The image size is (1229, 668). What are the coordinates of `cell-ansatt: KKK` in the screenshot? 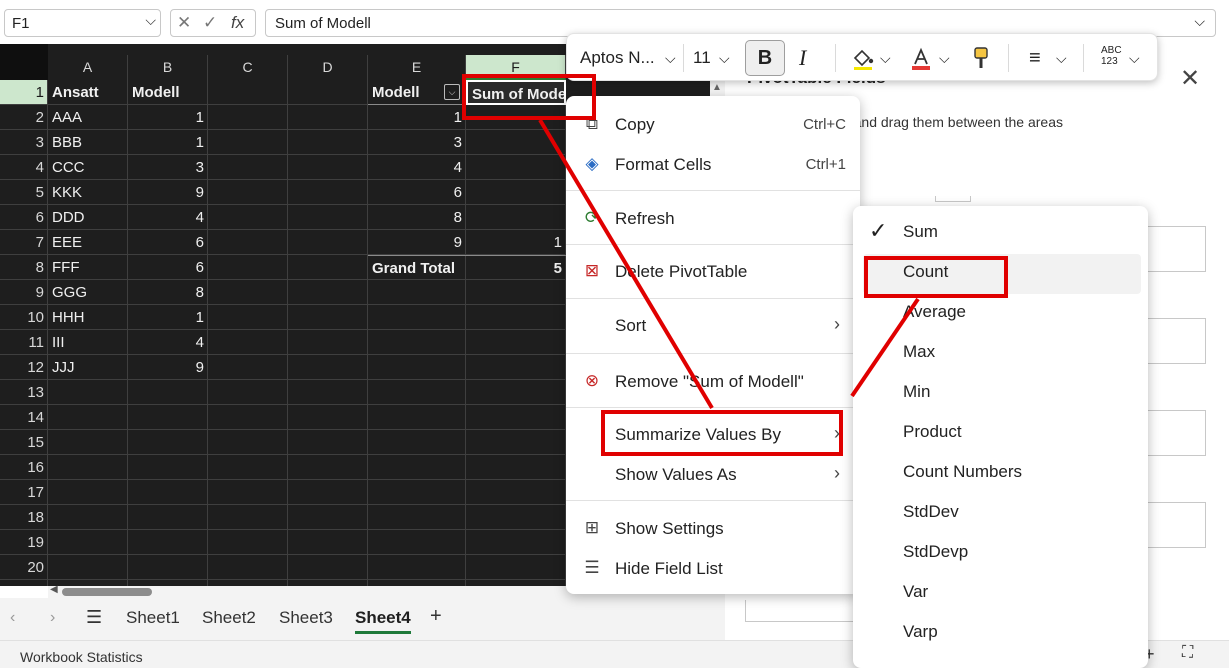 It's located at (88, 192).